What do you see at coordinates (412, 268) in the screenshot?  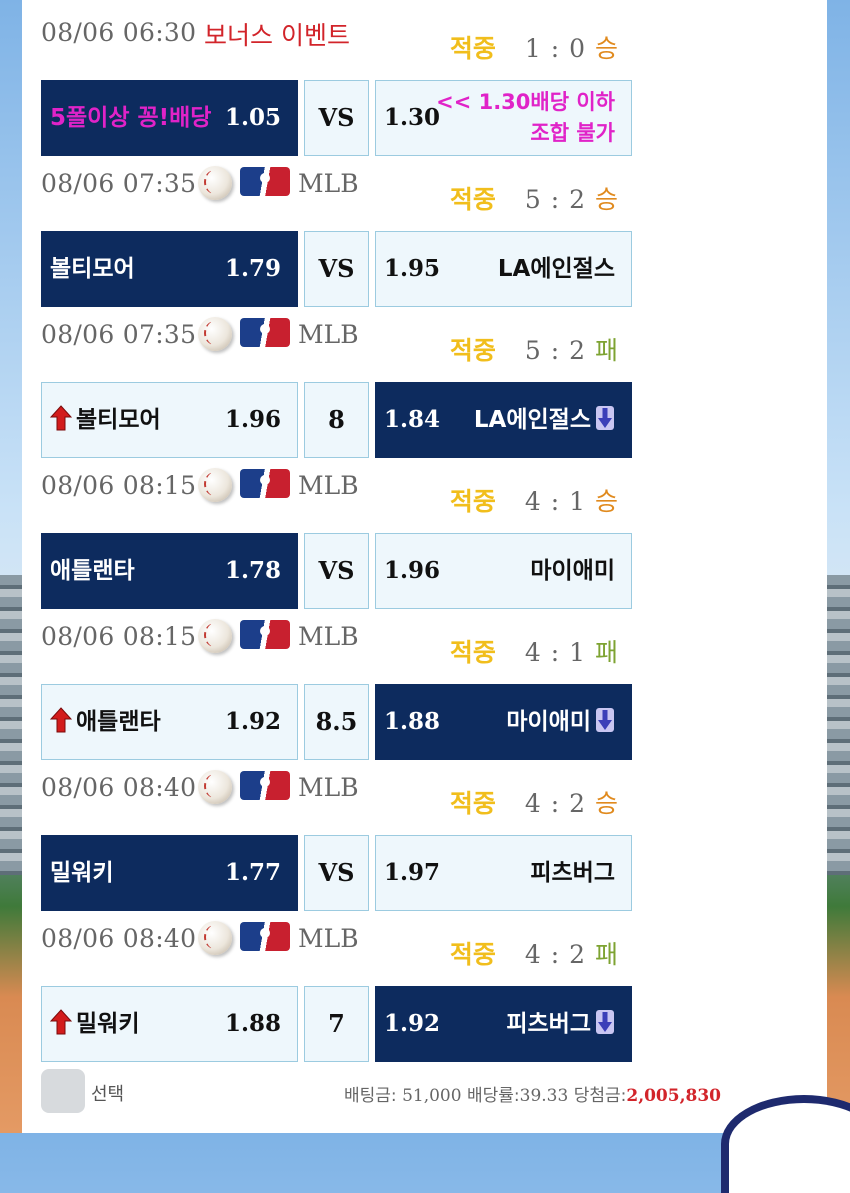 I see `away-odds: 1.95` at bounding box center [412, 268].